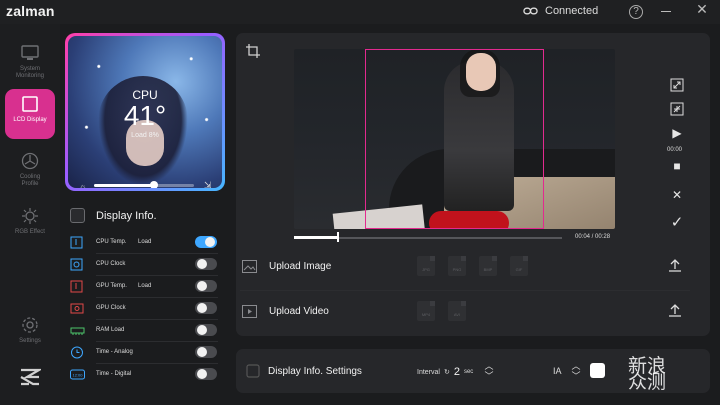 Image resolution: width=720 pixels, height=405 pixels. Describe the element at coordinates (315, 237) in the screenshot. I see `video-progress-fill` at that location.